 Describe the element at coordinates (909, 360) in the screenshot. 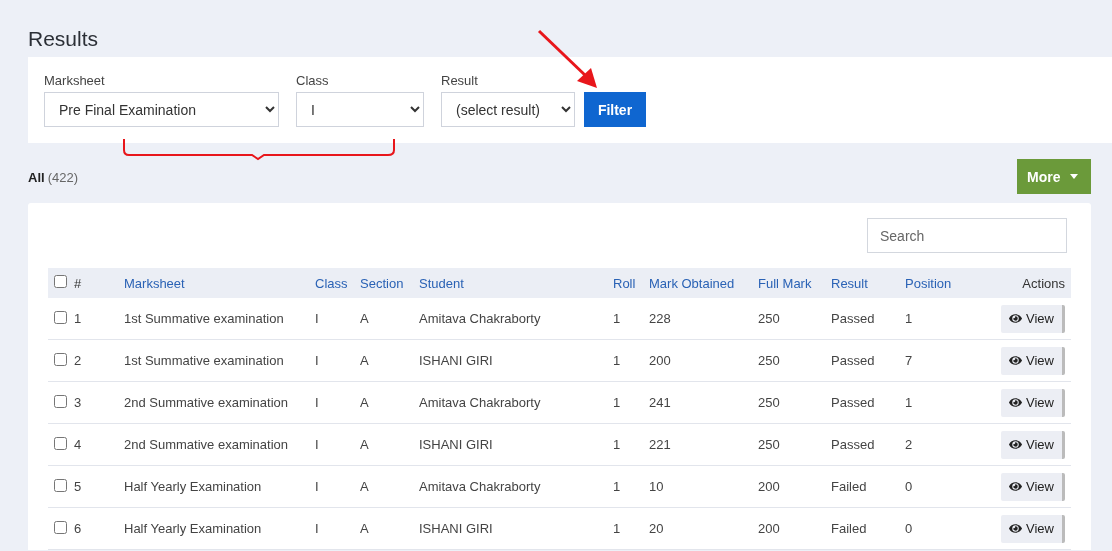

I see `table-cell: 7` at that location.